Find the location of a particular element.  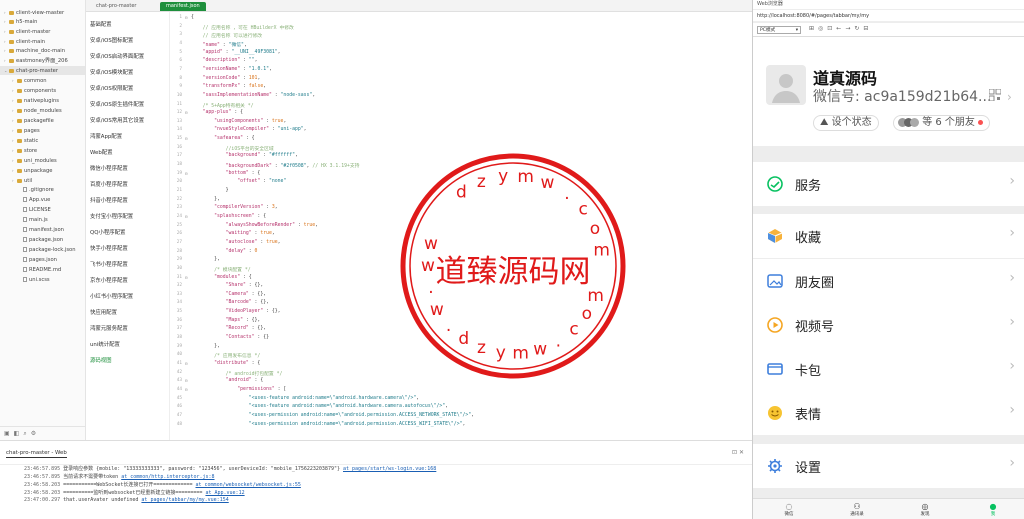

file-tree-item: › client-master is located at coordinates (42, 31).